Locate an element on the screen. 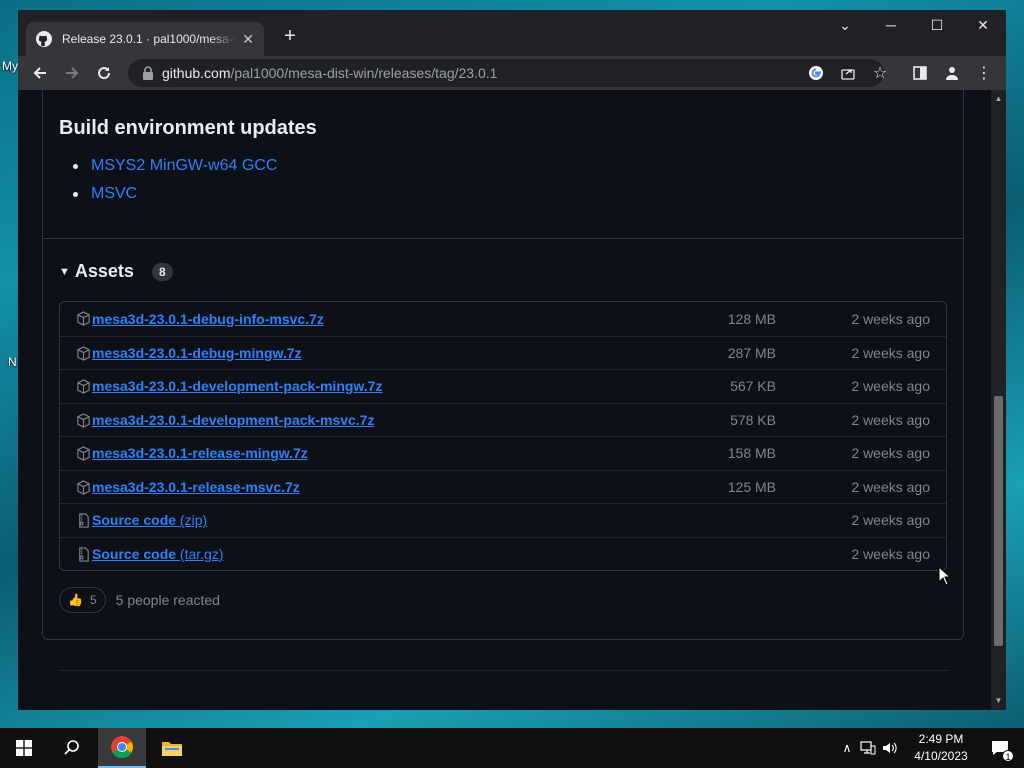  assets-title: Assets is located at coordinates (104, 271).